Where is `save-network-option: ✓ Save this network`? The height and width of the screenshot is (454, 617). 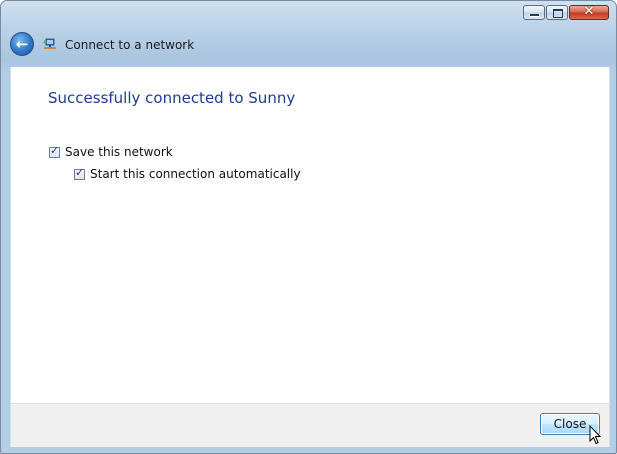
save-network-option: ✓ Save this network is located at coordinates (111, 151).